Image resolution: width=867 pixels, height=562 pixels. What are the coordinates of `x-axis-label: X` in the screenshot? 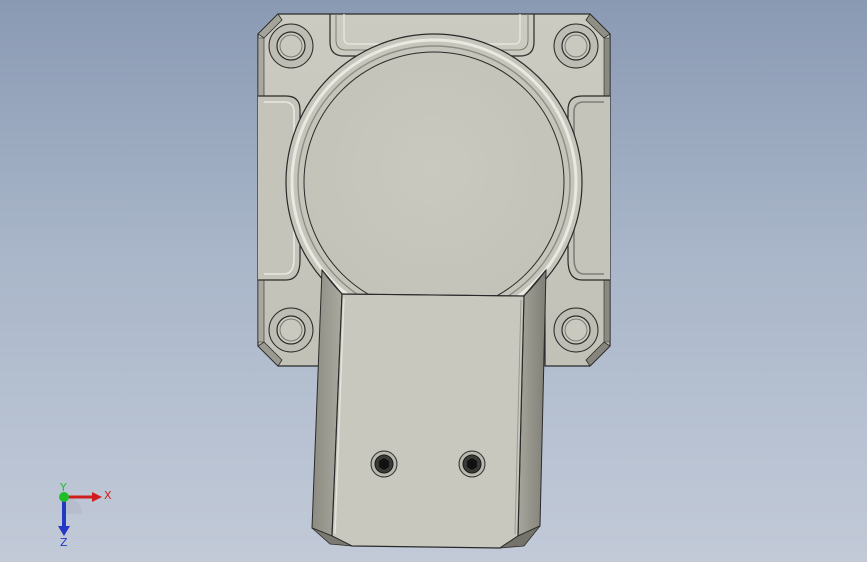 It's located at (108, 495).